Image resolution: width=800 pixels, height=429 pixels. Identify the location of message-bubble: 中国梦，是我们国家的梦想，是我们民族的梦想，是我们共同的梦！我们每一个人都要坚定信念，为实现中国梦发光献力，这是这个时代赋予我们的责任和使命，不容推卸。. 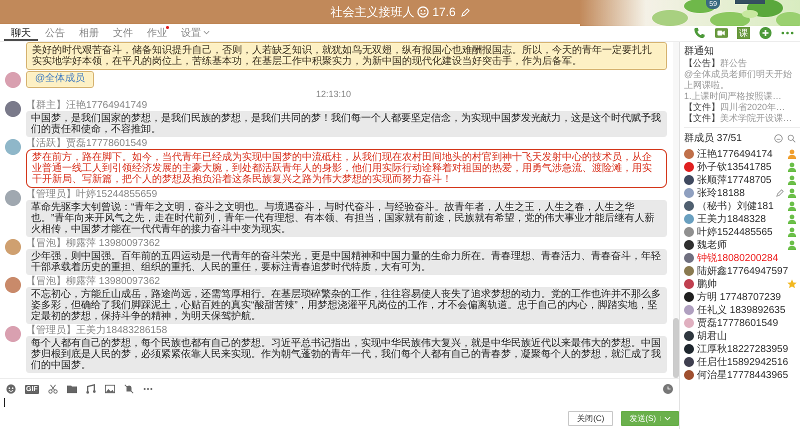
(346, 124).